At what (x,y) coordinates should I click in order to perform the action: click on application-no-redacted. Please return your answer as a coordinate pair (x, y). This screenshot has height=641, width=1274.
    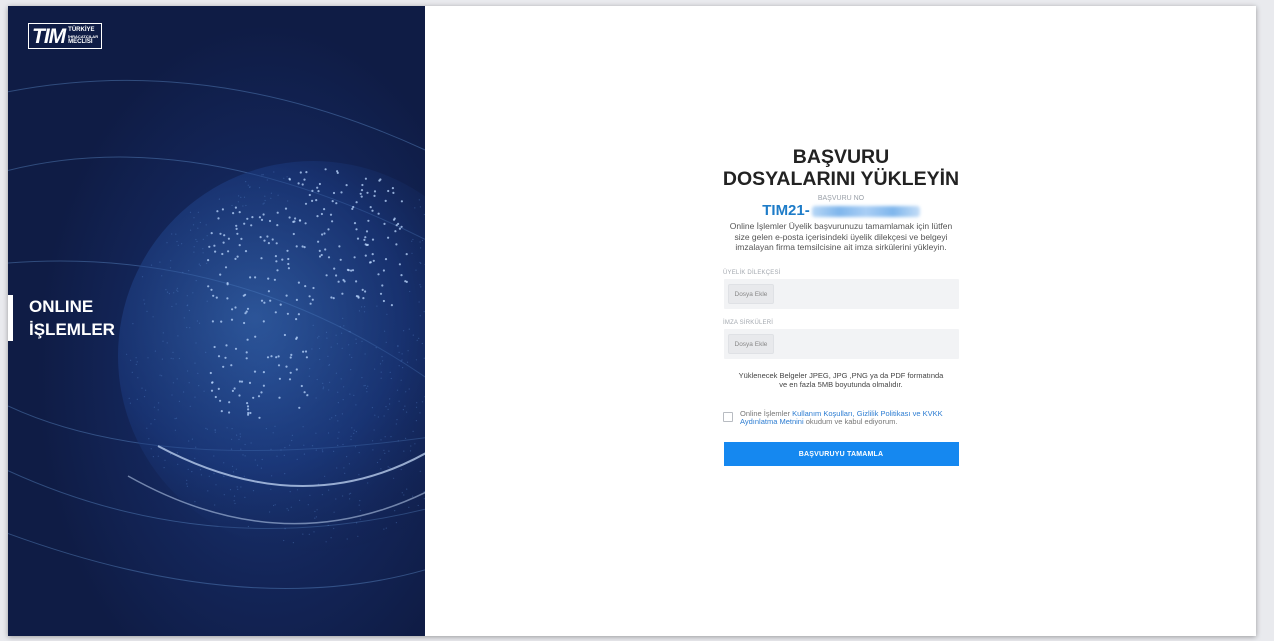
    Looking at the image, I should click on (865, 211).